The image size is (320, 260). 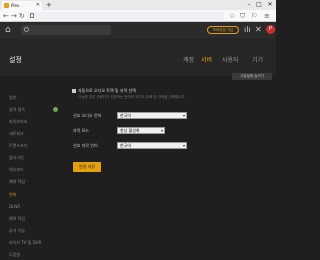 What do you see at coordinates (230, 59) in the screenshot?
I see `tab-users: 사용자` at bounding box center [230, 59].